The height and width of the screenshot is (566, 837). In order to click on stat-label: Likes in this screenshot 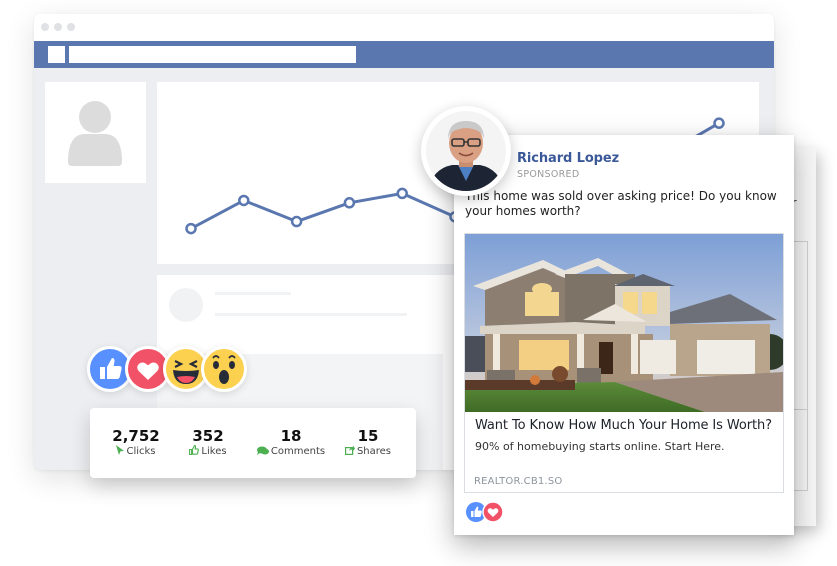, I will do `click(214, 451)`.